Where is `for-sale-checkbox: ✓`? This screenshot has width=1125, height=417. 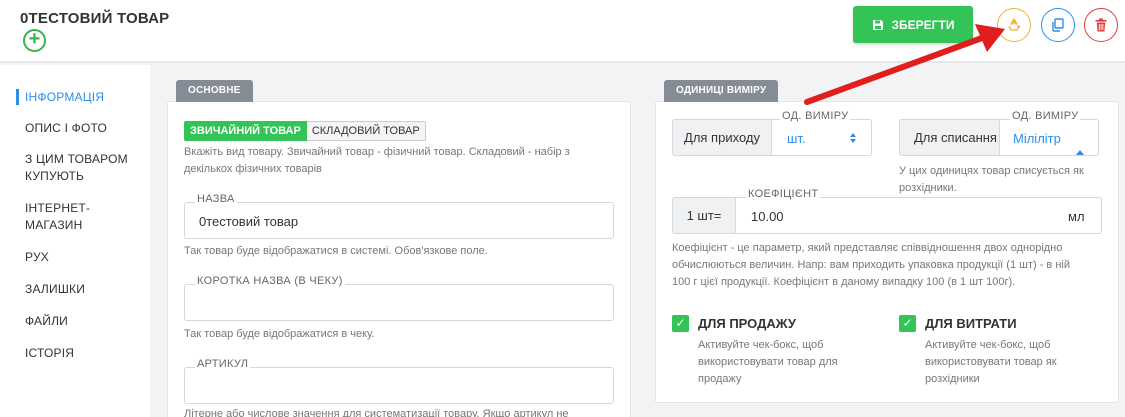 for-sale-checkbox: ✓ is located at coordinates (680, 323).